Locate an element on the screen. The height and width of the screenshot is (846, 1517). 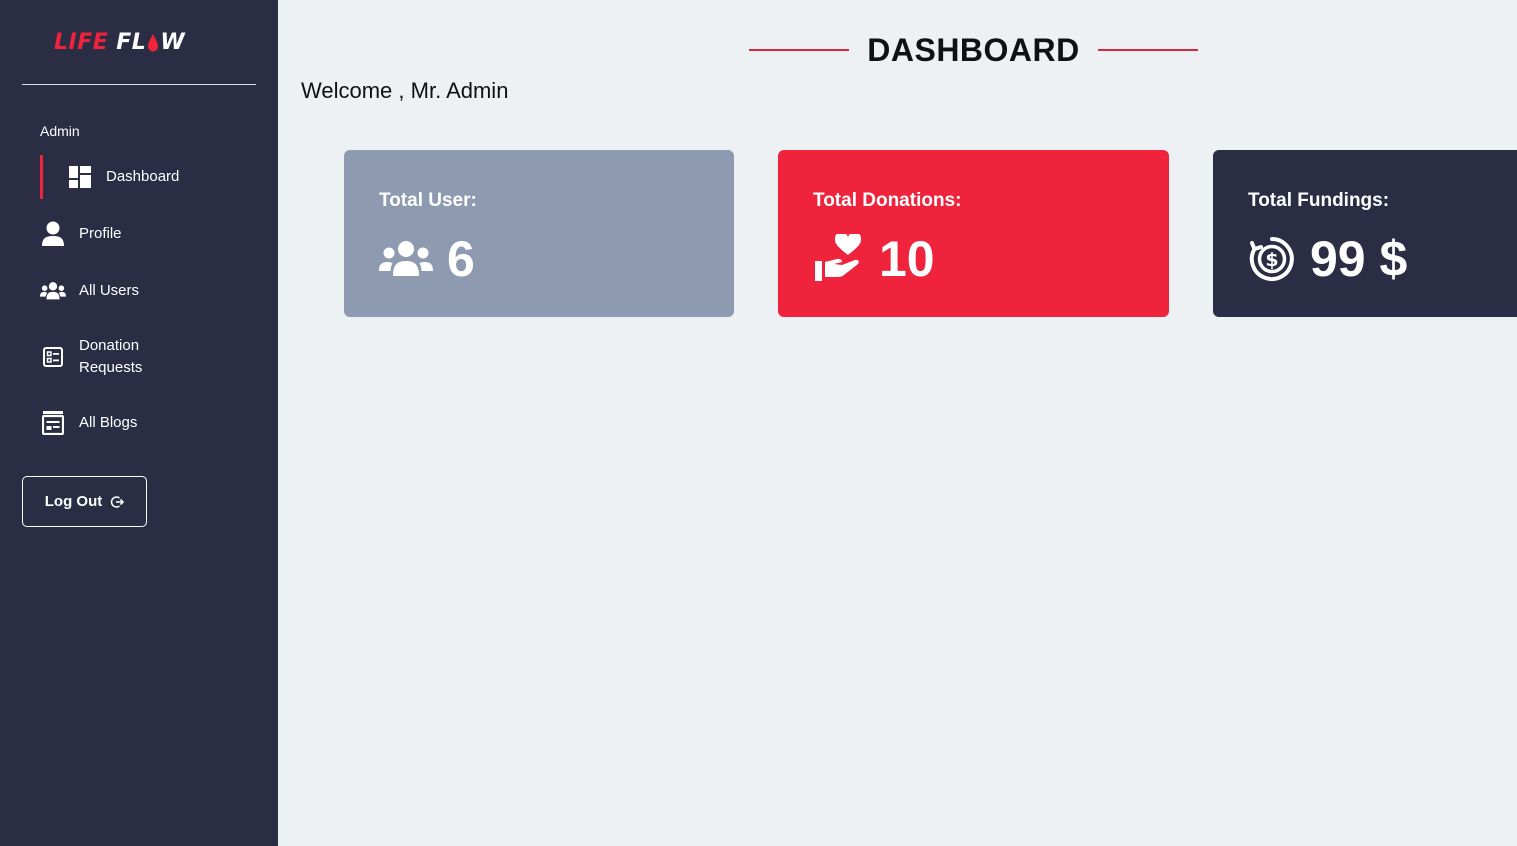
logout-label: Log Out is located at coordinates (73, 501).